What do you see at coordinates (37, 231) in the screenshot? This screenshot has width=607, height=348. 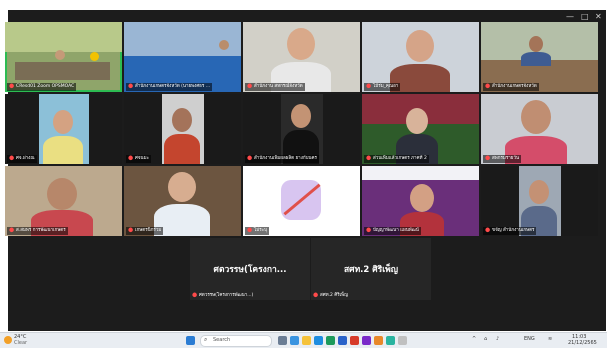 I see `participant-name: ⬤ ส.สมพร การพัฒนาเกษตร` at bounding box center [37, 231].